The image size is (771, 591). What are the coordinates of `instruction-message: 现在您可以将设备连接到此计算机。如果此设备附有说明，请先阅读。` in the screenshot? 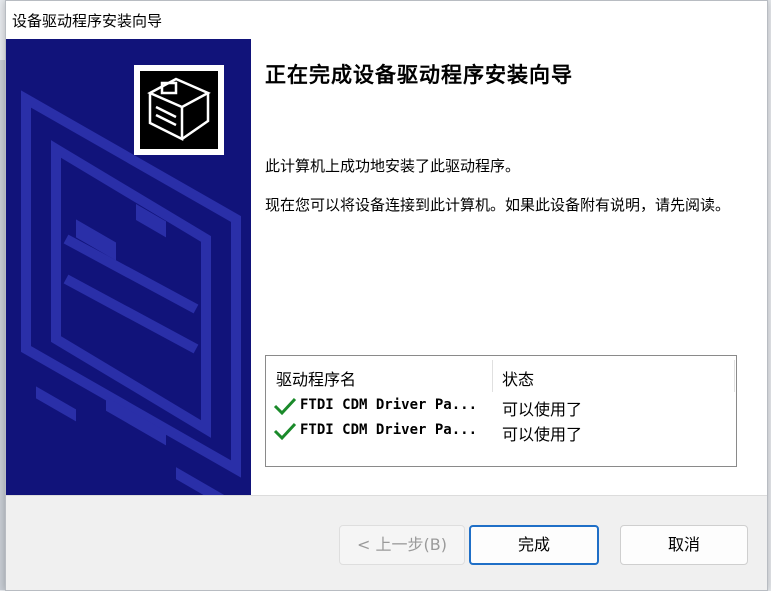 It's located at (498, 205).